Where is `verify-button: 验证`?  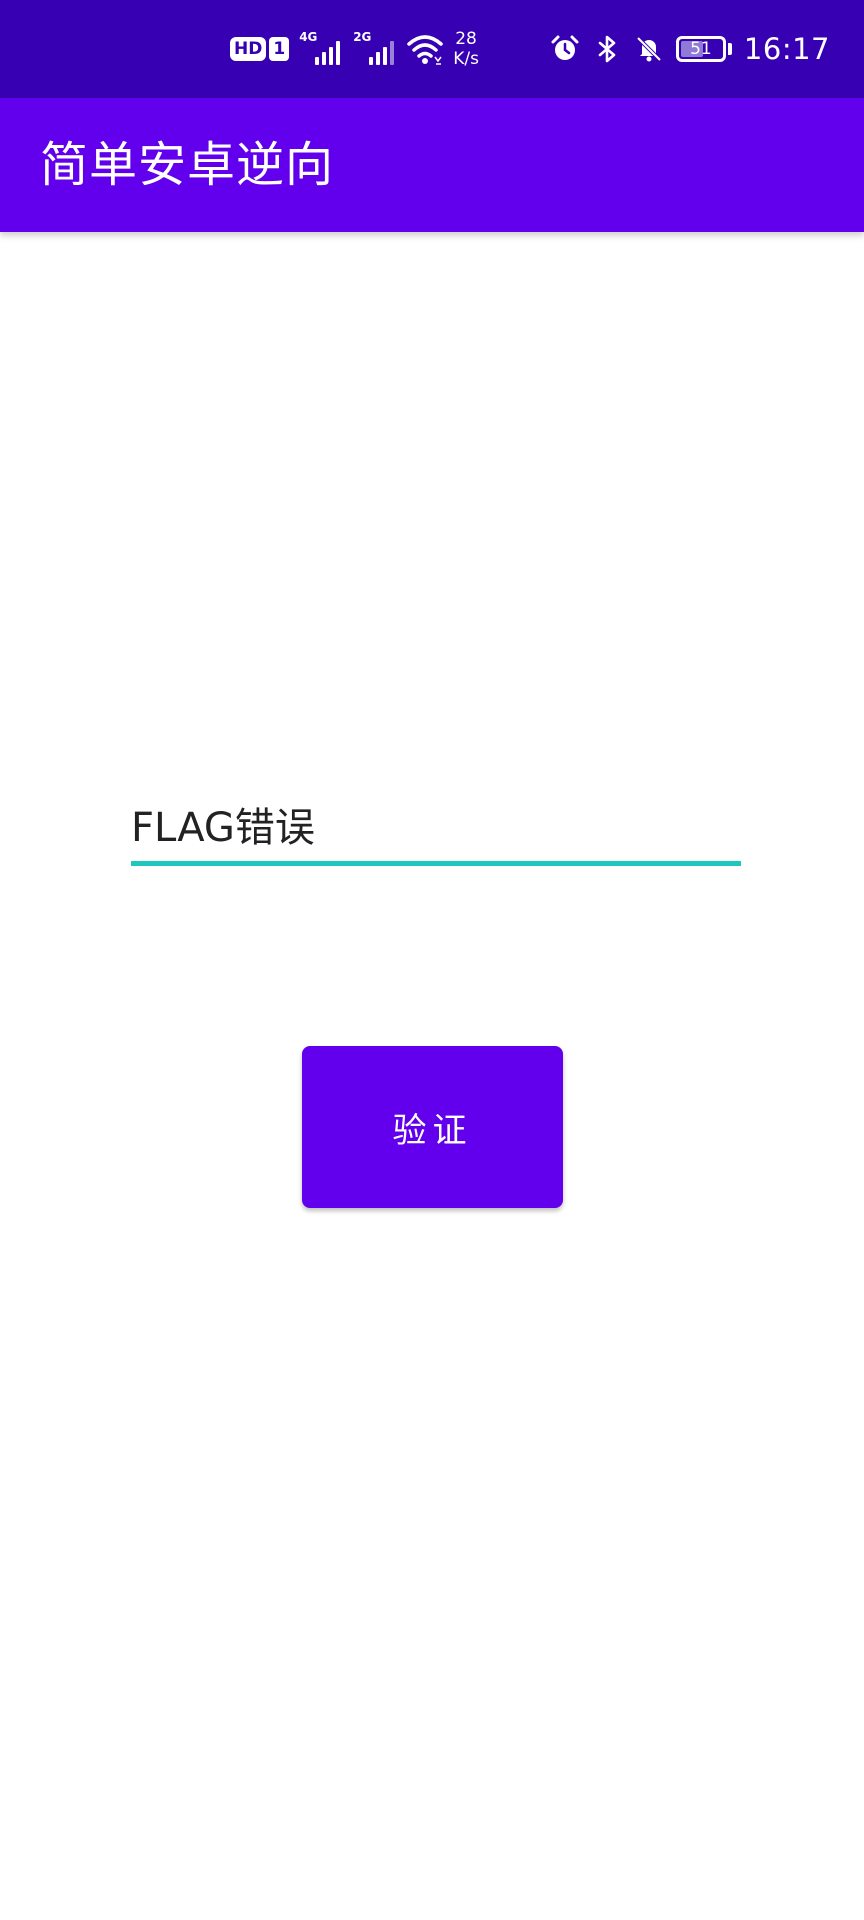 verify-button: 验证 is located at coordinates (432, 1127).